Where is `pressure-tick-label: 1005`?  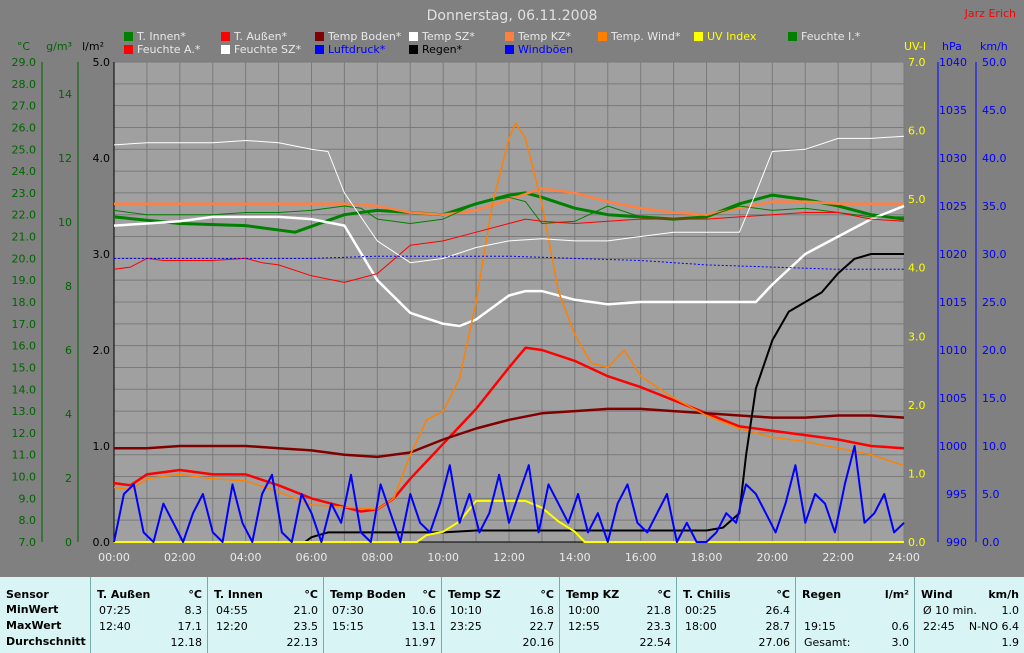 pressure-tick-label: 1005 is located at coordinates (953, 398).